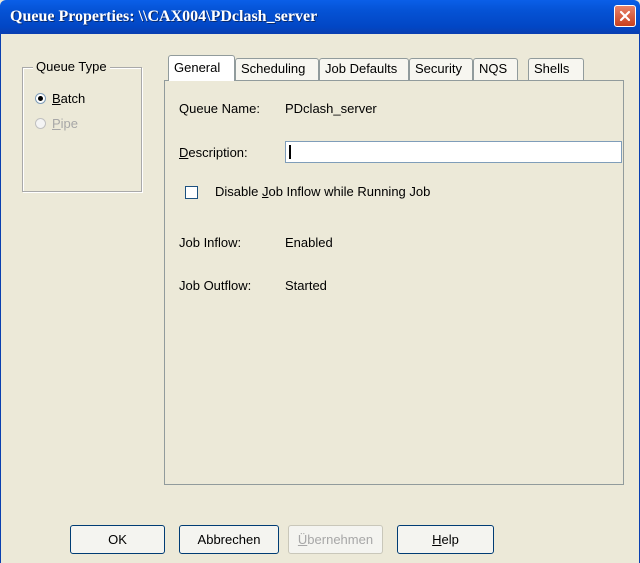  I want to click on disable-inflow-label: Disable Job Inflow while Running Job, so click(322, 191).